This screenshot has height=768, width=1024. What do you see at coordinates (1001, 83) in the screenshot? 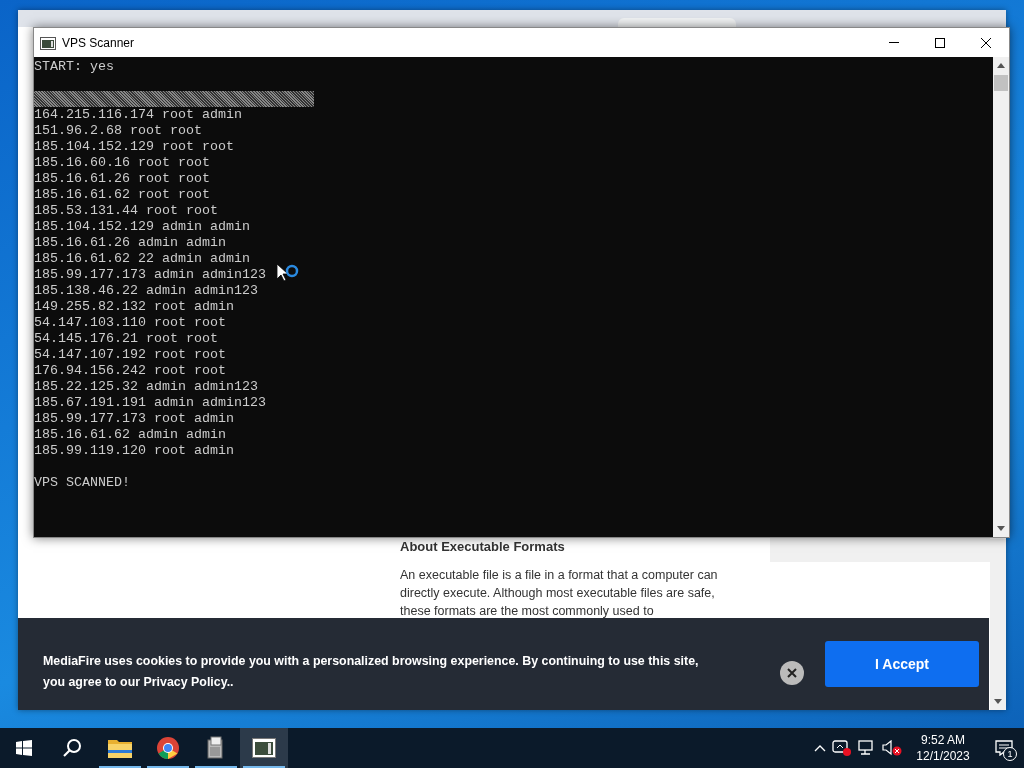
I see `scroll-thumb` at bounding box center [1001, 83].